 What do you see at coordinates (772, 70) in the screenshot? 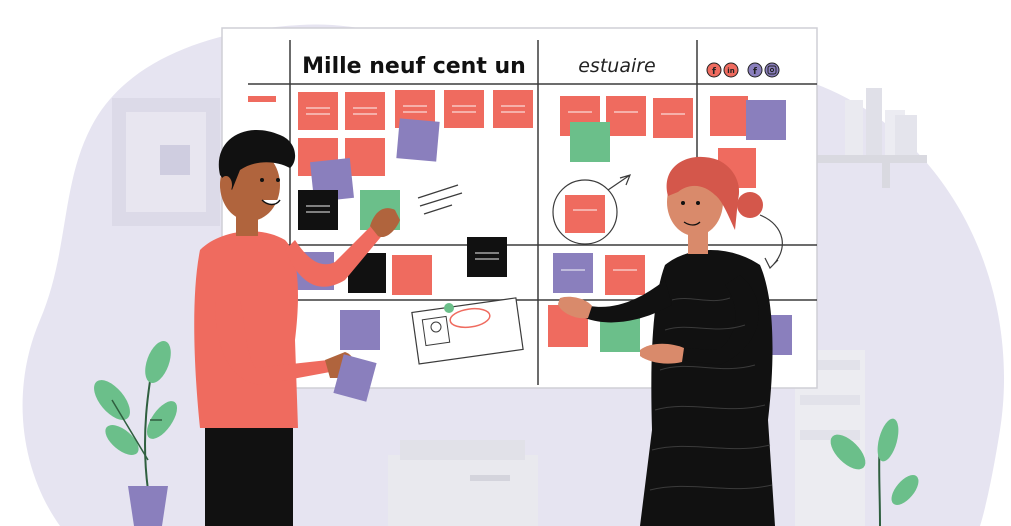
I see `instagram-icon` at bounding box center [772, 70].